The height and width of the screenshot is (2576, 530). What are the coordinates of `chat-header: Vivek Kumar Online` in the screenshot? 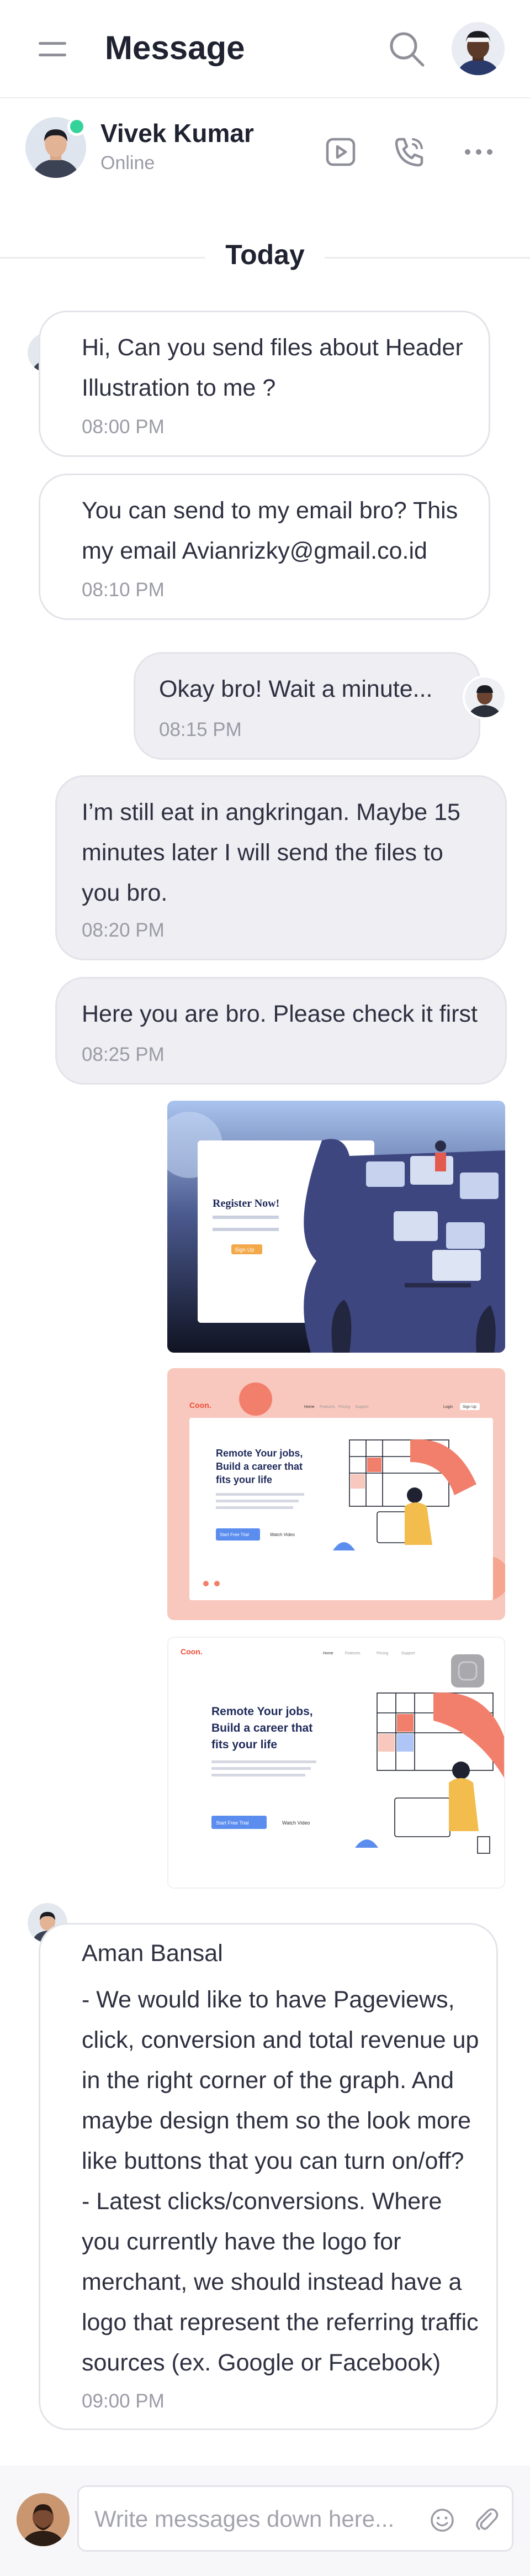 It's located at (265, 149).